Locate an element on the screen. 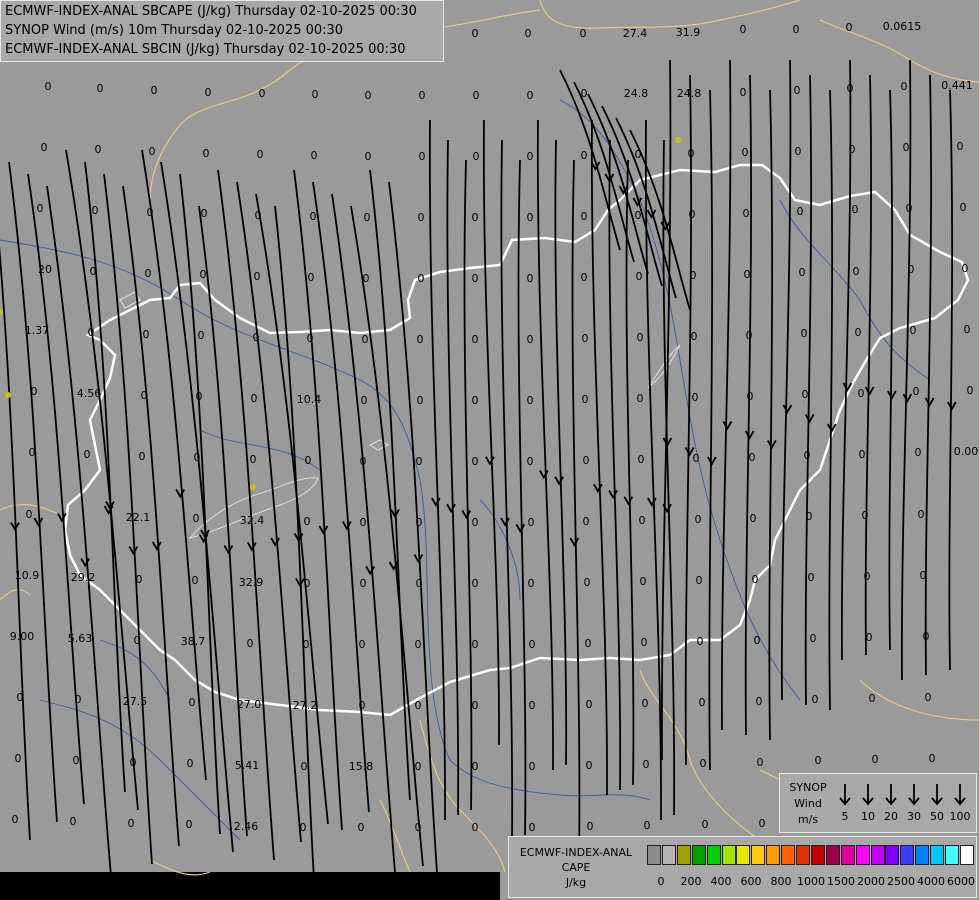 The image size is (979, 900). cape-value-label: 0.0615 is located at coordinates (902, 26).